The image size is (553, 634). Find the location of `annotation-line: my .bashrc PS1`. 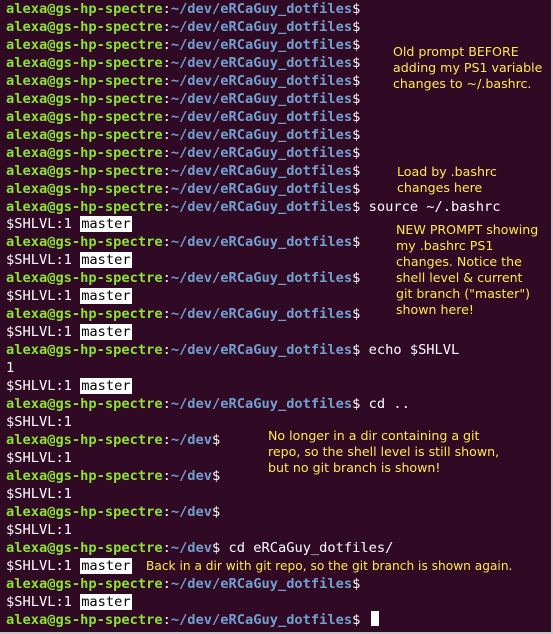

annotation-line: my .bashrc PS1 is located at coordinates (445, 245).